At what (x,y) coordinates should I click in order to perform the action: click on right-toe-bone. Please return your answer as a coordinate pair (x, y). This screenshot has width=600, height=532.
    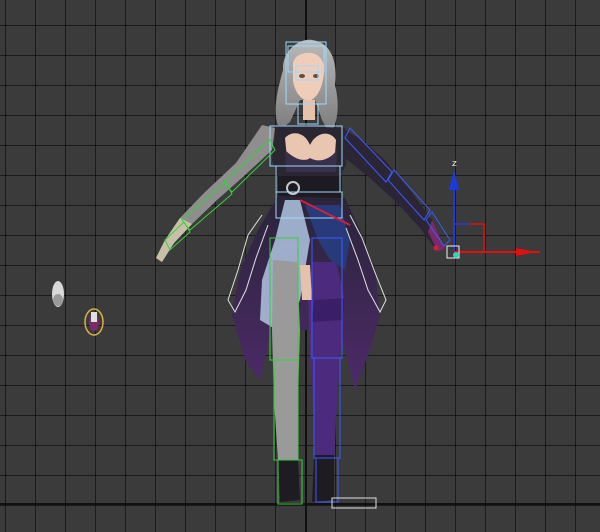
    Looking at the image, I should click on (354, 503).